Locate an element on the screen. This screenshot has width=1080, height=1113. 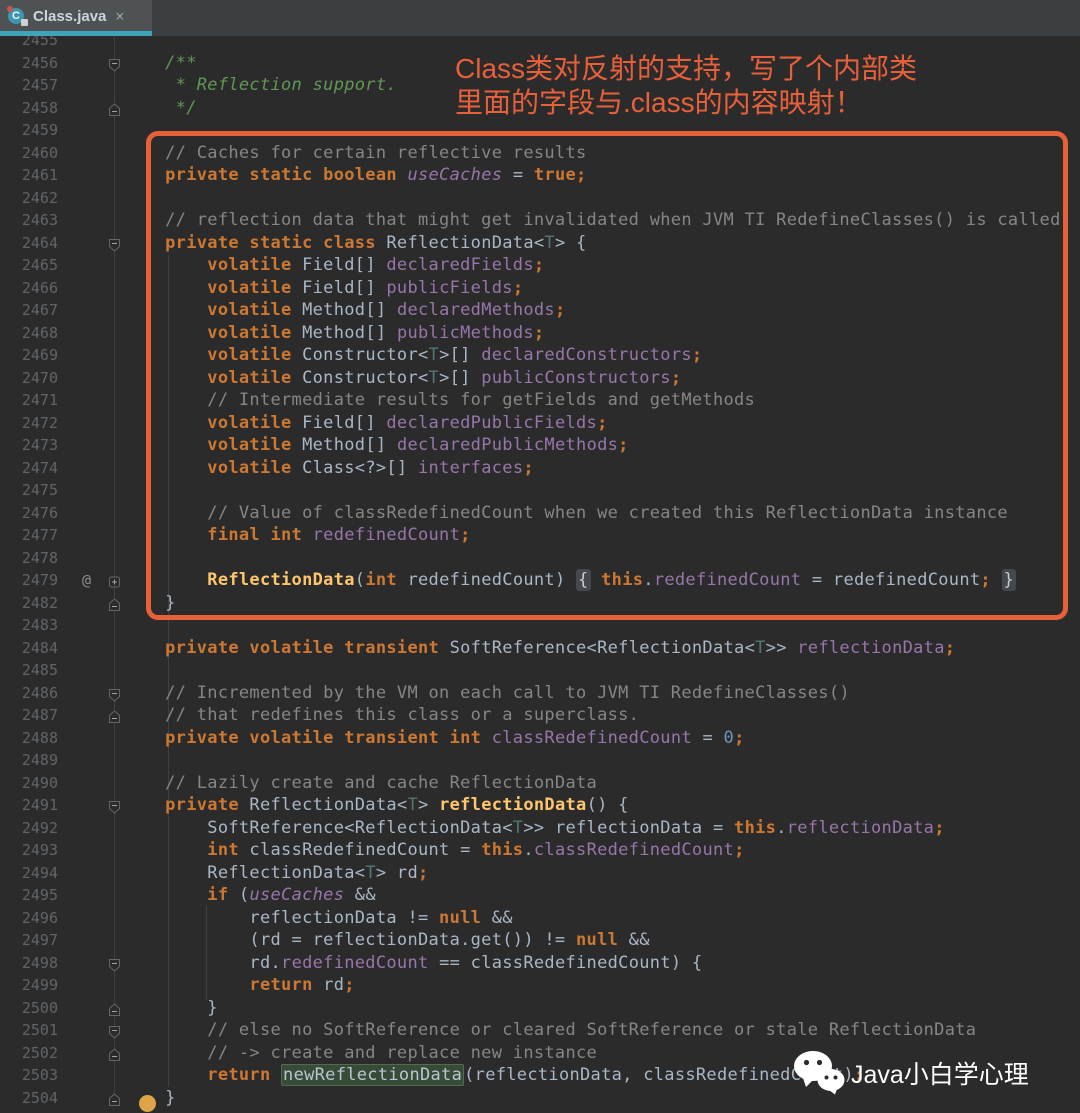
line-number: 2499 is located at coordinates (39, 985).